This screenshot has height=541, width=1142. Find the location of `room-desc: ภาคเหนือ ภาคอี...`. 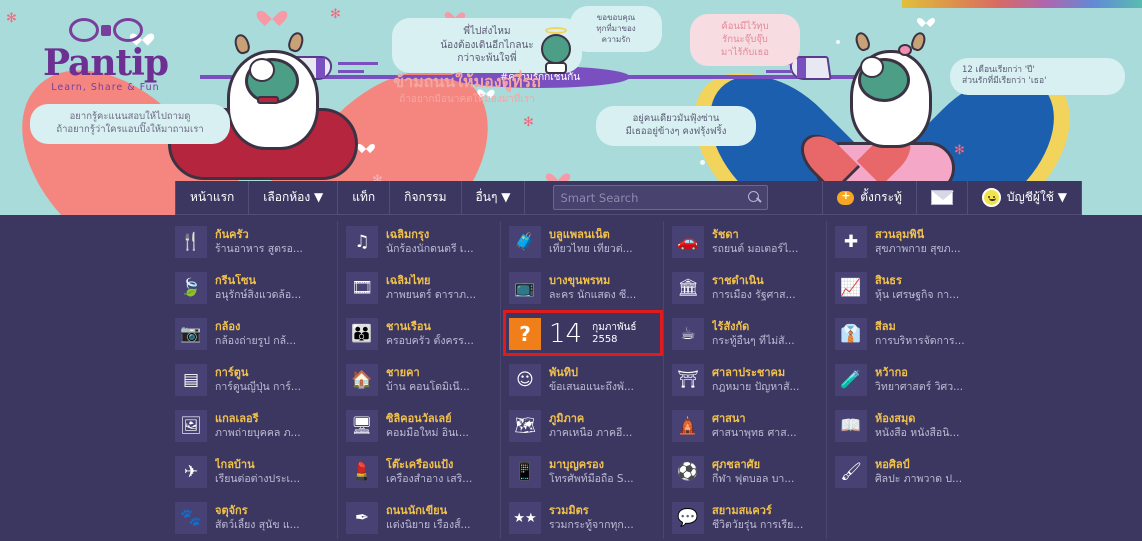

room-desc: ภาคเหนือ ภาคอี... is located at coordinates (591, 433).